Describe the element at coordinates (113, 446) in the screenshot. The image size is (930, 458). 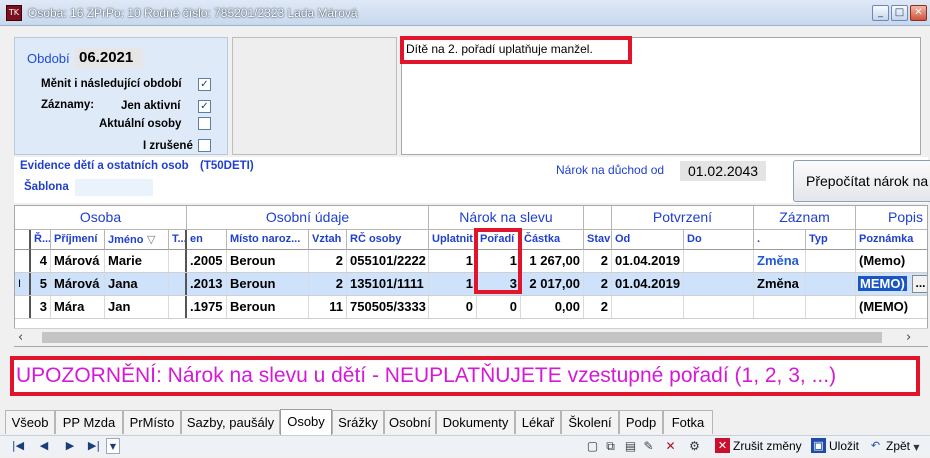
I see `nav-dropdown-icon: ▼` at that location.